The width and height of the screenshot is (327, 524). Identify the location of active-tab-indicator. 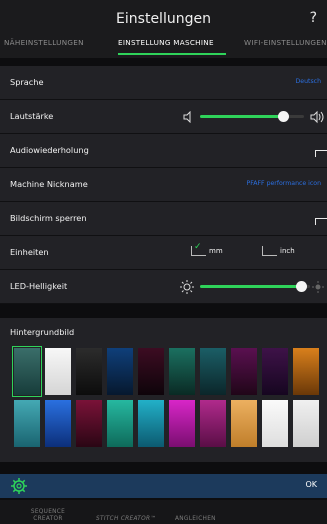
(172, 54).